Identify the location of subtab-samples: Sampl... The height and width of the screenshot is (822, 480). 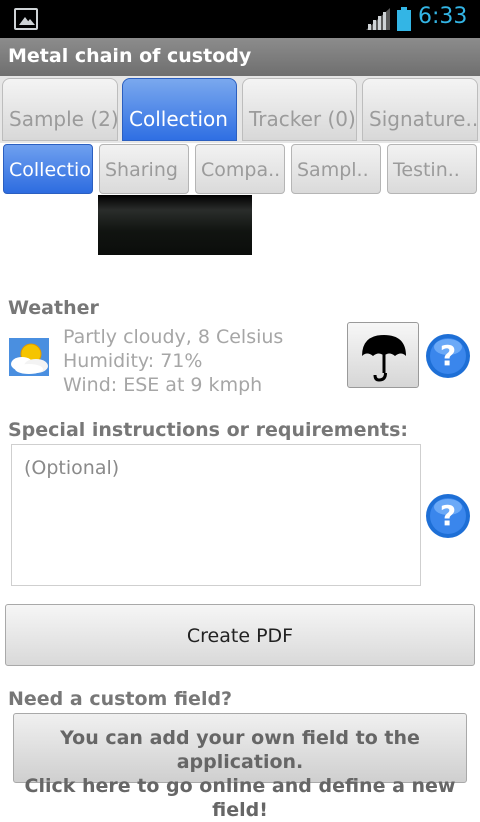
(336, 169).